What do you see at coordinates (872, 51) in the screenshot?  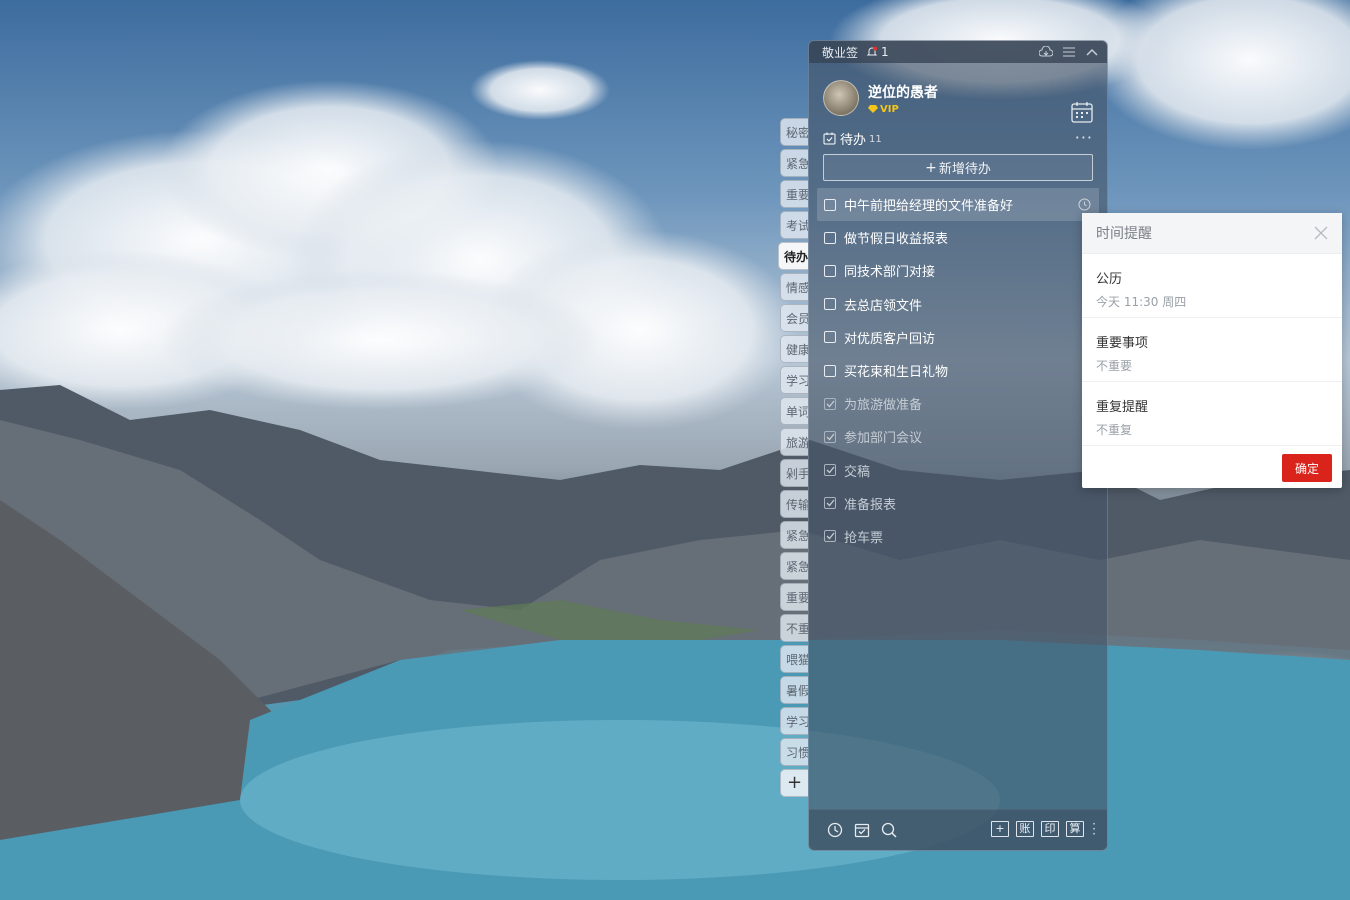 I see `bell-icon` at bounding box center [872, 51].